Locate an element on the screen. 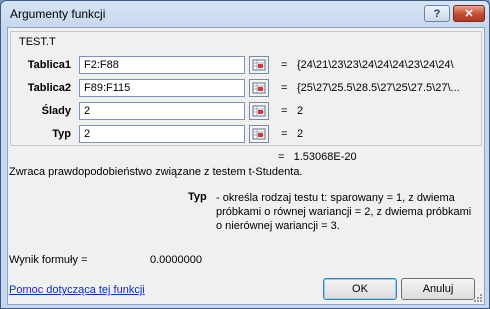 The image size is (490, 309). function-name: TEST.T is located at coordinates (37, 42).